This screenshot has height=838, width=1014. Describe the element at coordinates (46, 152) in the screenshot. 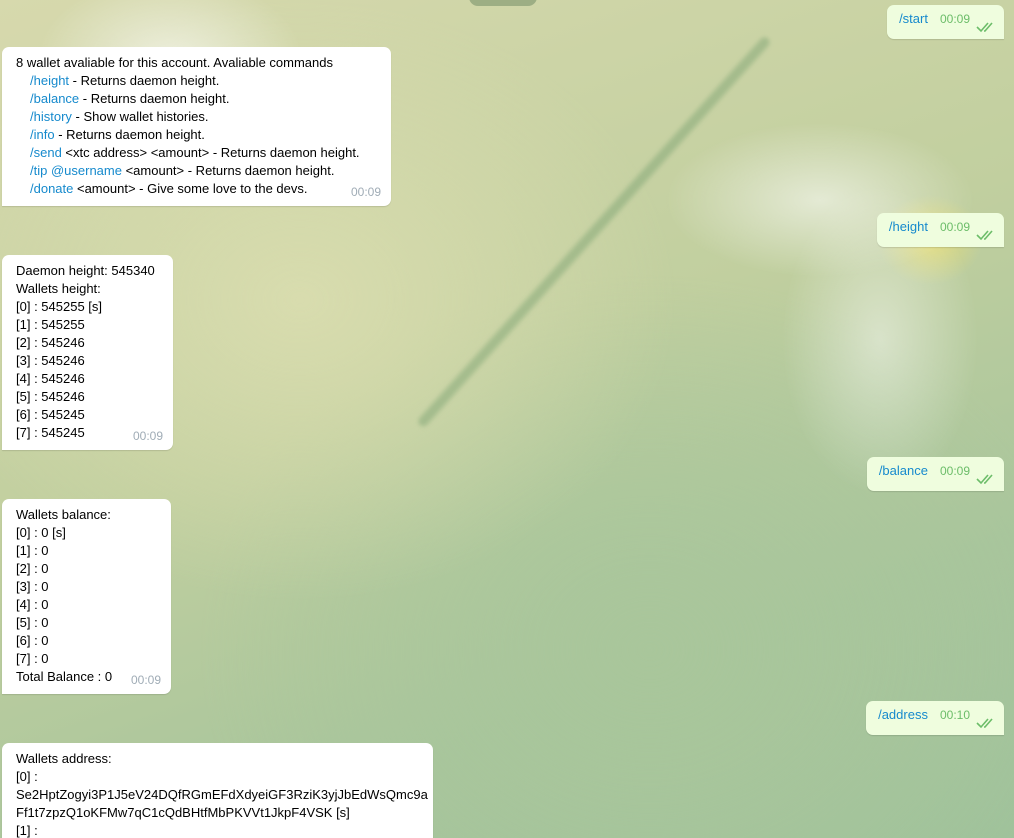

I see `command-link: /send` at that location.